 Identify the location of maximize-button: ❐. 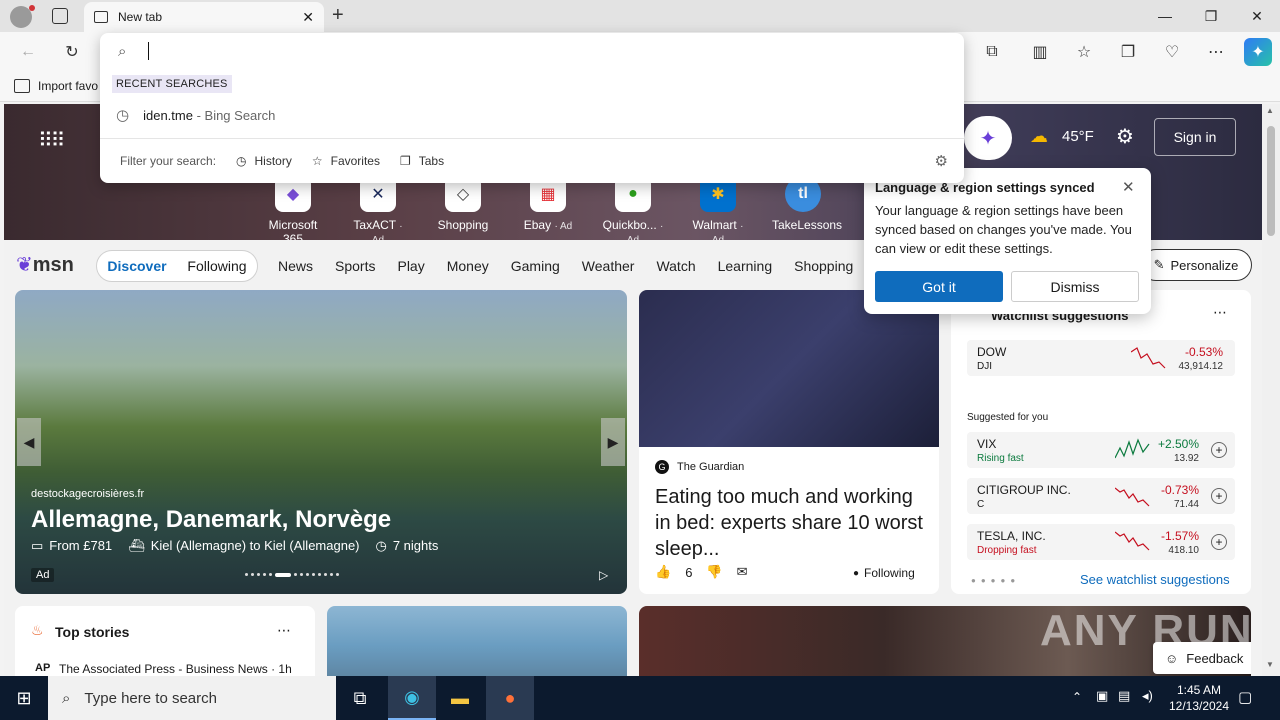
(1211, 16).